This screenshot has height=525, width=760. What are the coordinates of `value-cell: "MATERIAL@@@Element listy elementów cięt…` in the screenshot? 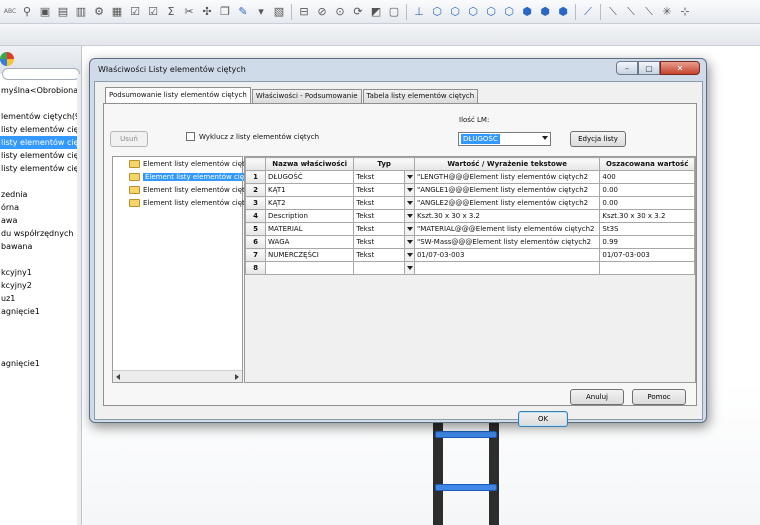 It's located at (507, 229).